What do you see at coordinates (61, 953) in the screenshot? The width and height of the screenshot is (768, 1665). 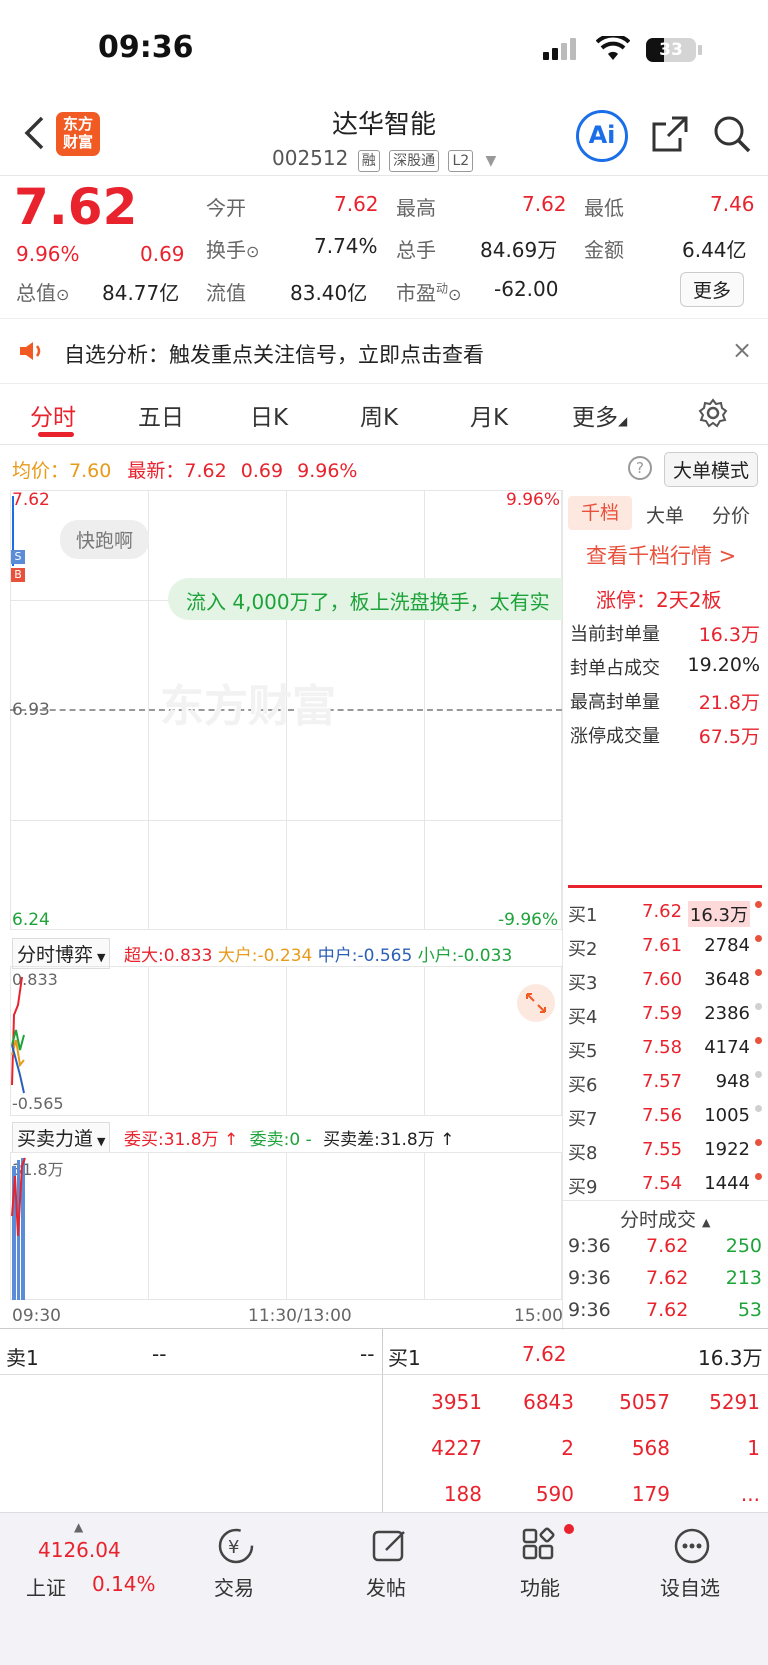 I see `game-panel-selector: 分时博弈 ▼` at bounding box center [61, 953].